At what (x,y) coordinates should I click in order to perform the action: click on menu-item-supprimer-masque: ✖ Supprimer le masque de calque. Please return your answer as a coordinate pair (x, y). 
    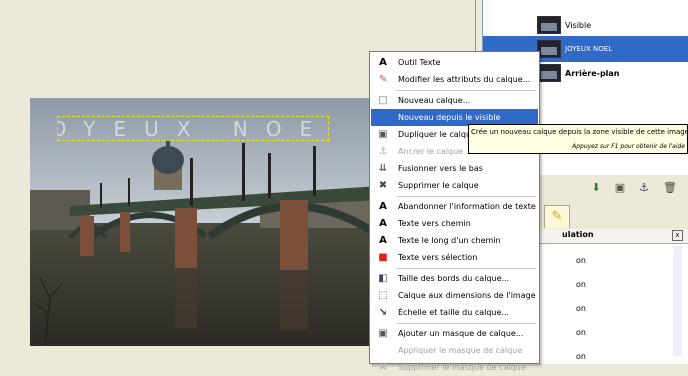
    Looking at the image, I should click on (454, 367).